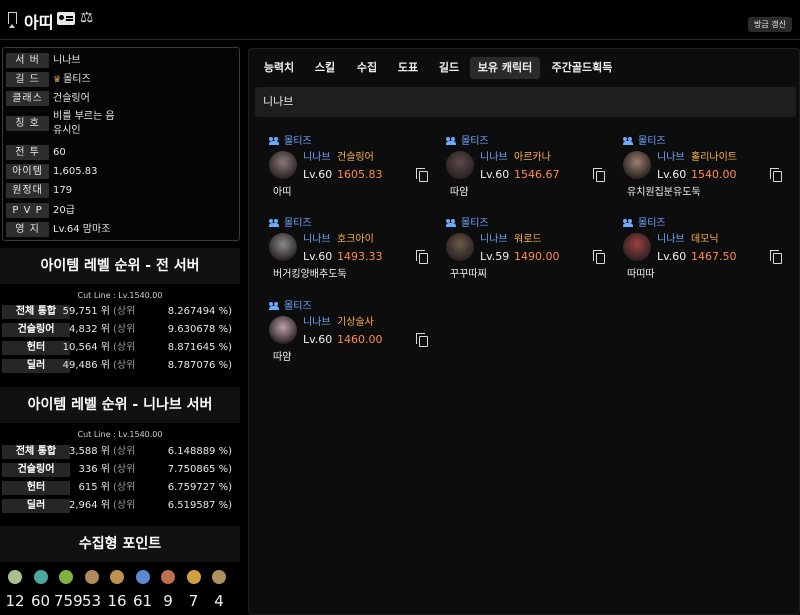  What do you see at coordinates (355, 239) in the screenshot?
I see `card-class: 호크아이` at bounding box center [355, 239].